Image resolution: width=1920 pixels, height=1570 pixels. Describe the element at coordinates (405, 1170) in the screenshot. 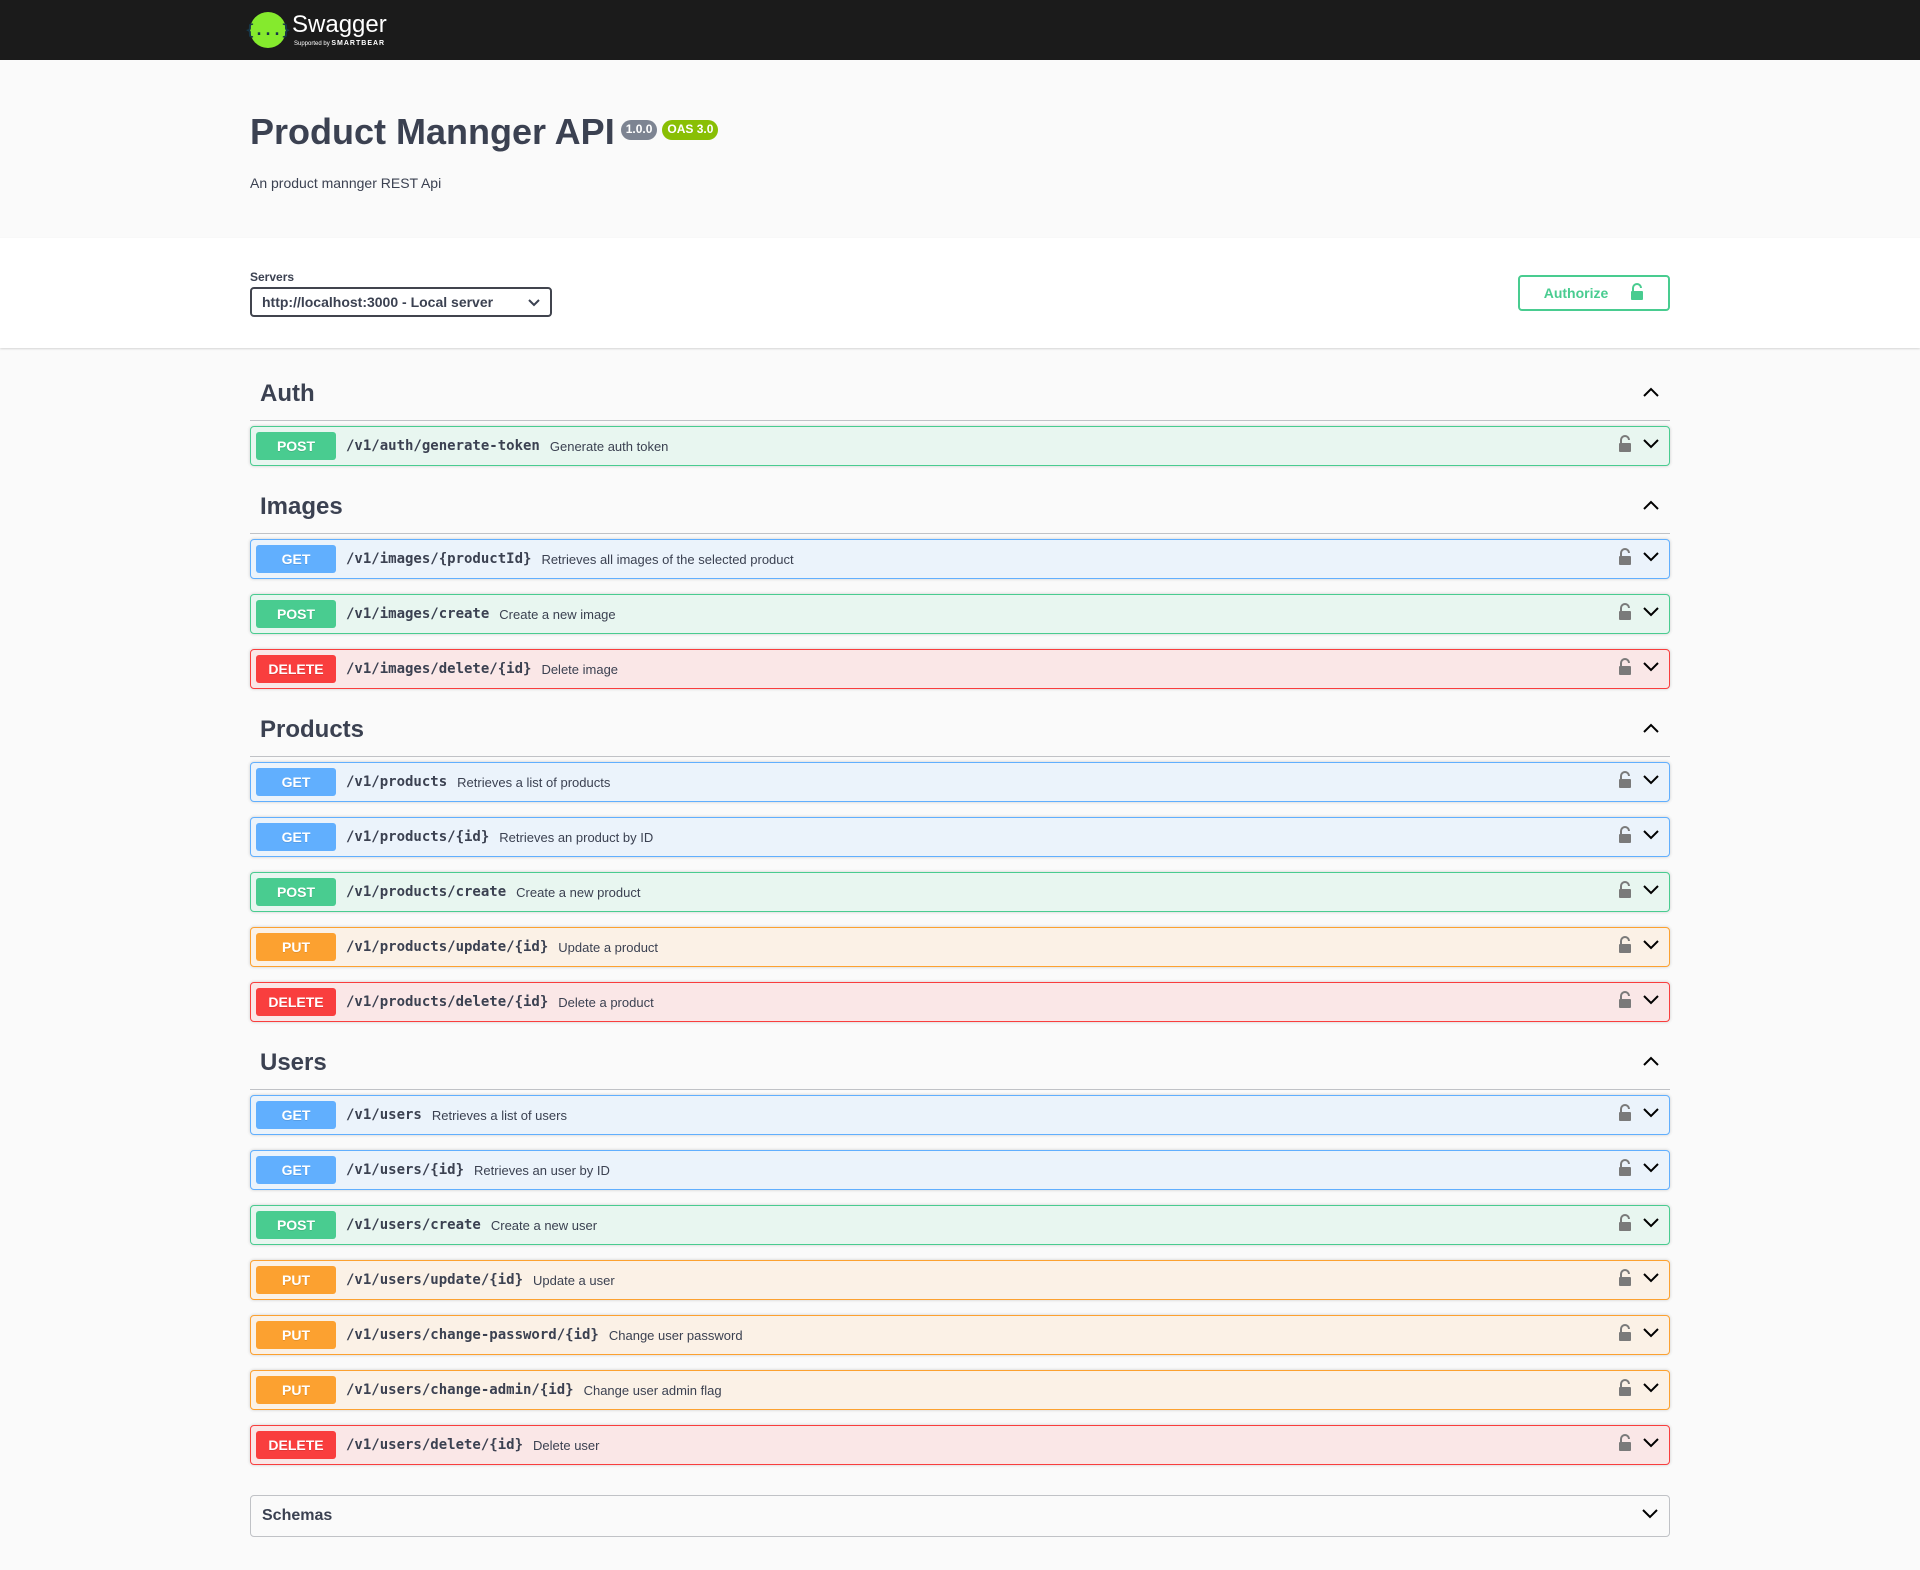

I see `operation-path: /v1/users/{id}` at that location.